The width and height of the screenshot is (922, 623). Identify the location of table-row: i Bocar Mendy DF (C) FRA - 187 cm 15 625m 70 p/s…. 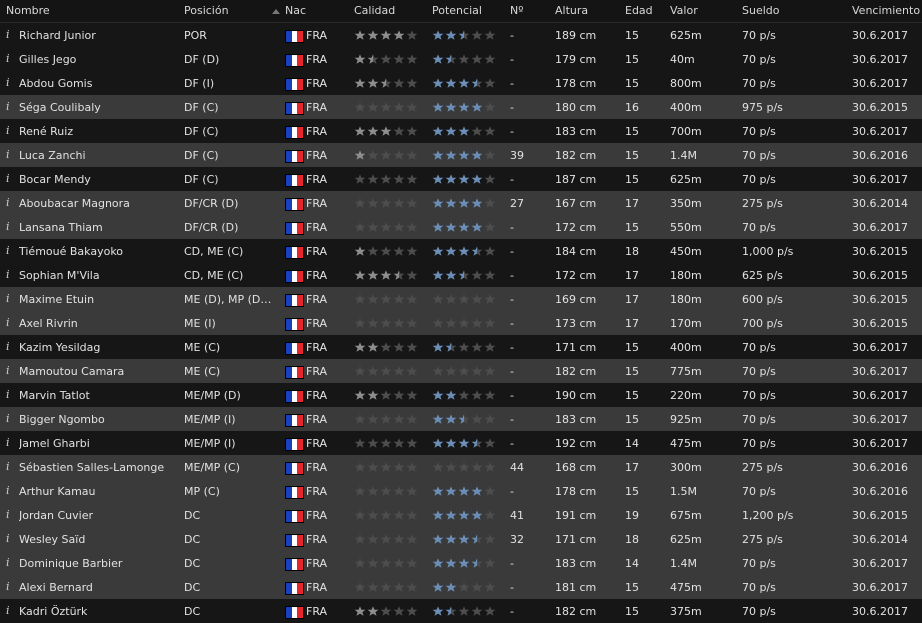
(461, 179).